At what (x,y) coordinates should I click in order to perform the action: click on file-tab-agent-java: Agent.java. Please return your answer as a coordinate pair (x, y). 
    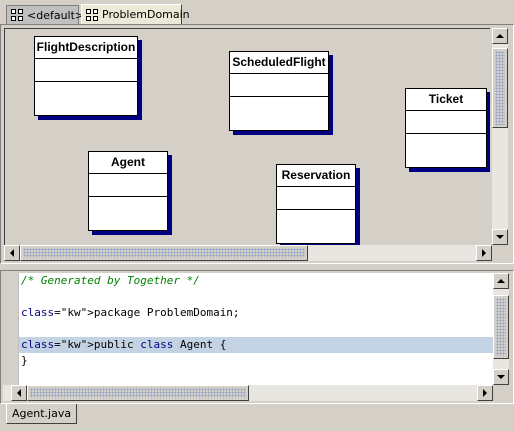
    Looking at the image, I should click on (42, 414).